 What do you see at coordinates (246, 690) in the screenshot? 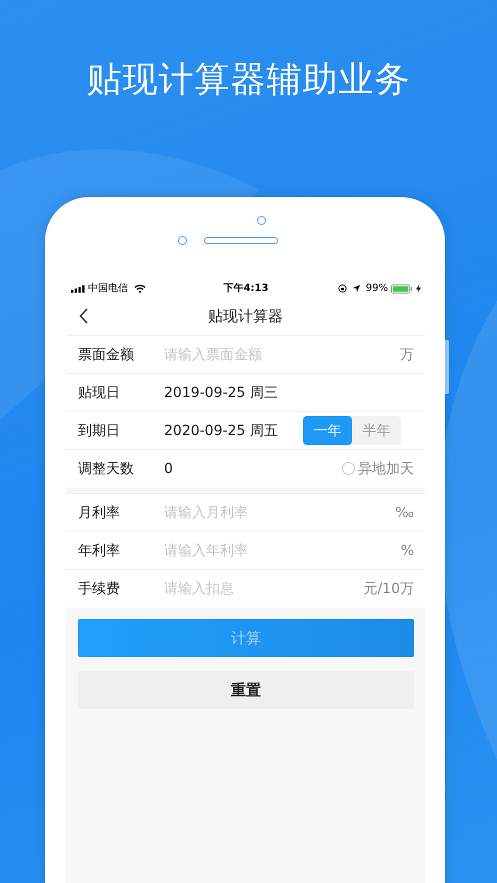
I see `reset-button: 重置` at bounding box center [246, 690].